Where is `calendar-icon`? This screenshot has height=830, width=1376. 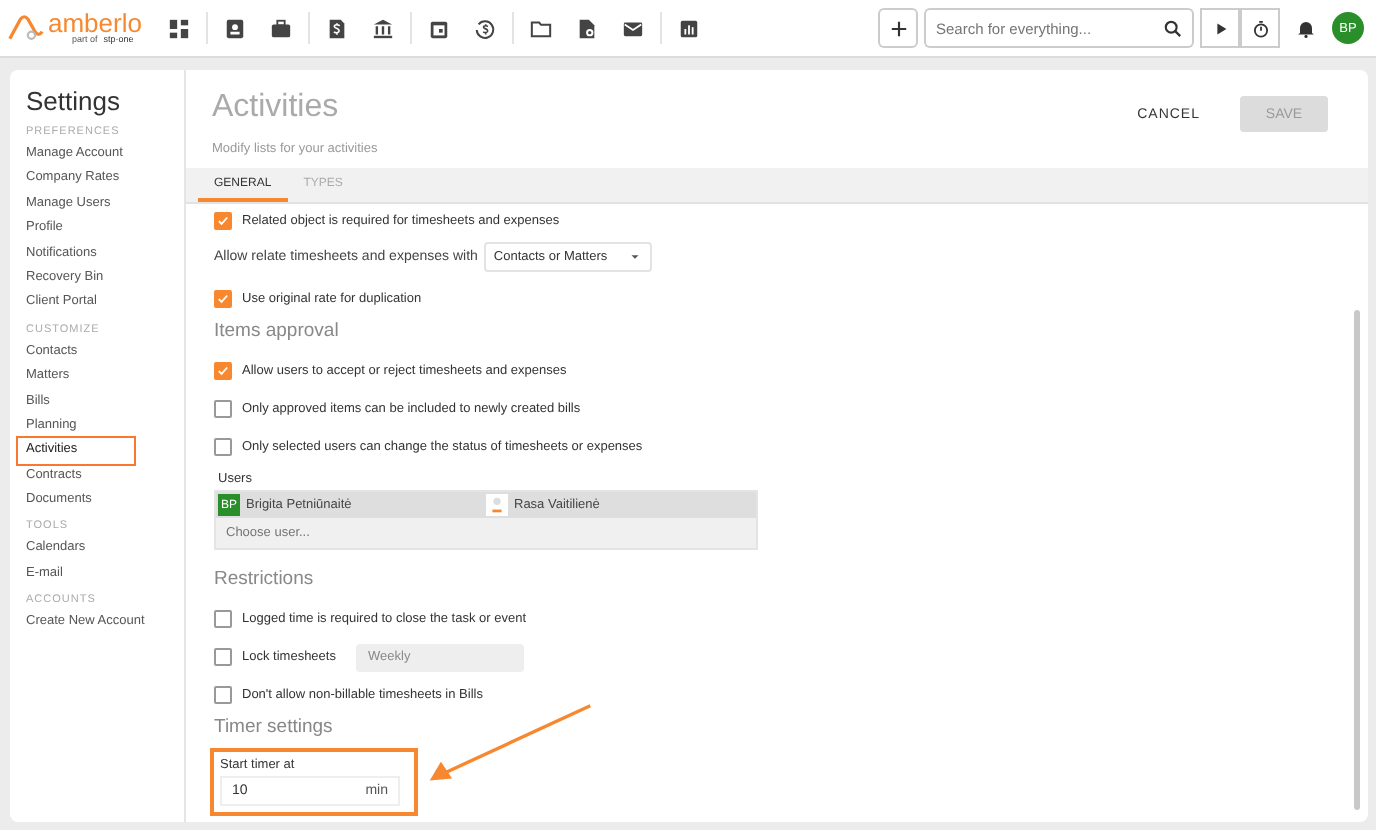
calendar-icon is located at coordinates (439, 28).